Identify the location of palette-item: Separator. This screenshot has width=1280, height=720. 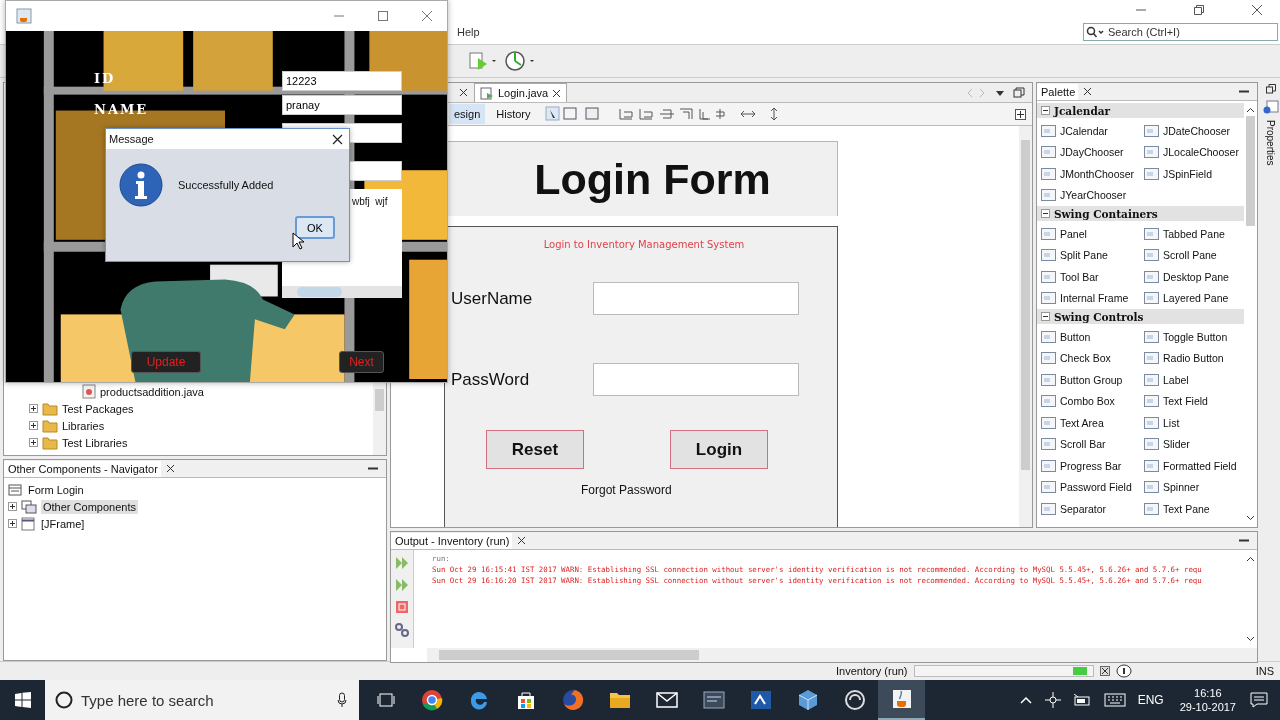
(1083, 508).